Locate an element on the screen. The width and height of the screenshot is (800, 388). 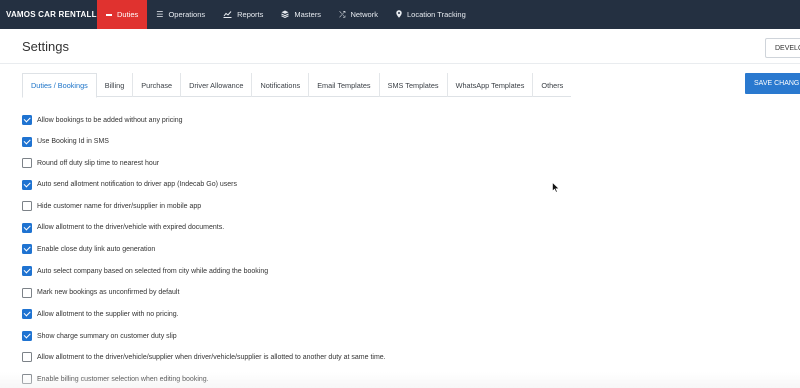
brand-logo: VAMOS CAR RENTALL is located at coordinates (48, 14).